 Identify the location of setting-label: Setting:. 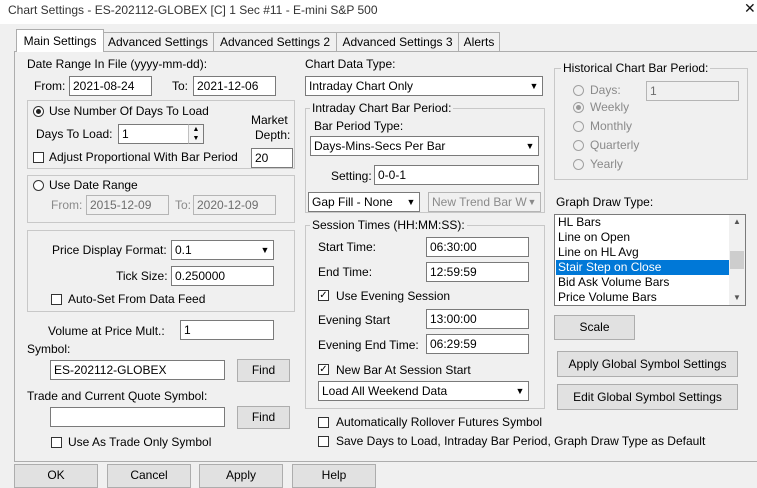
(351, 176).